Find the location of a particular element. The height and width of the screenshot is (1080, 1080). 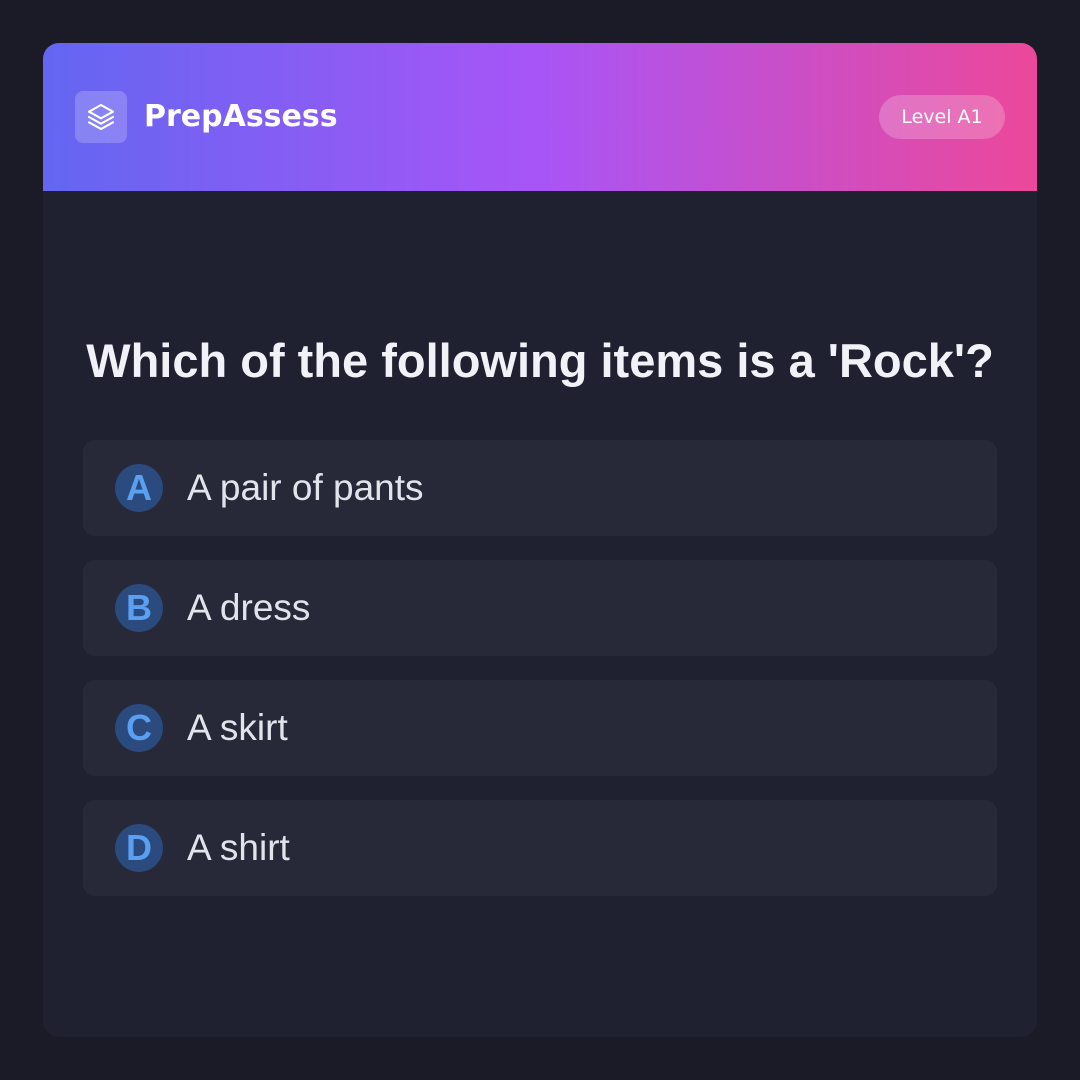

option-letter-badge: C is located at coordinates (139, 728).